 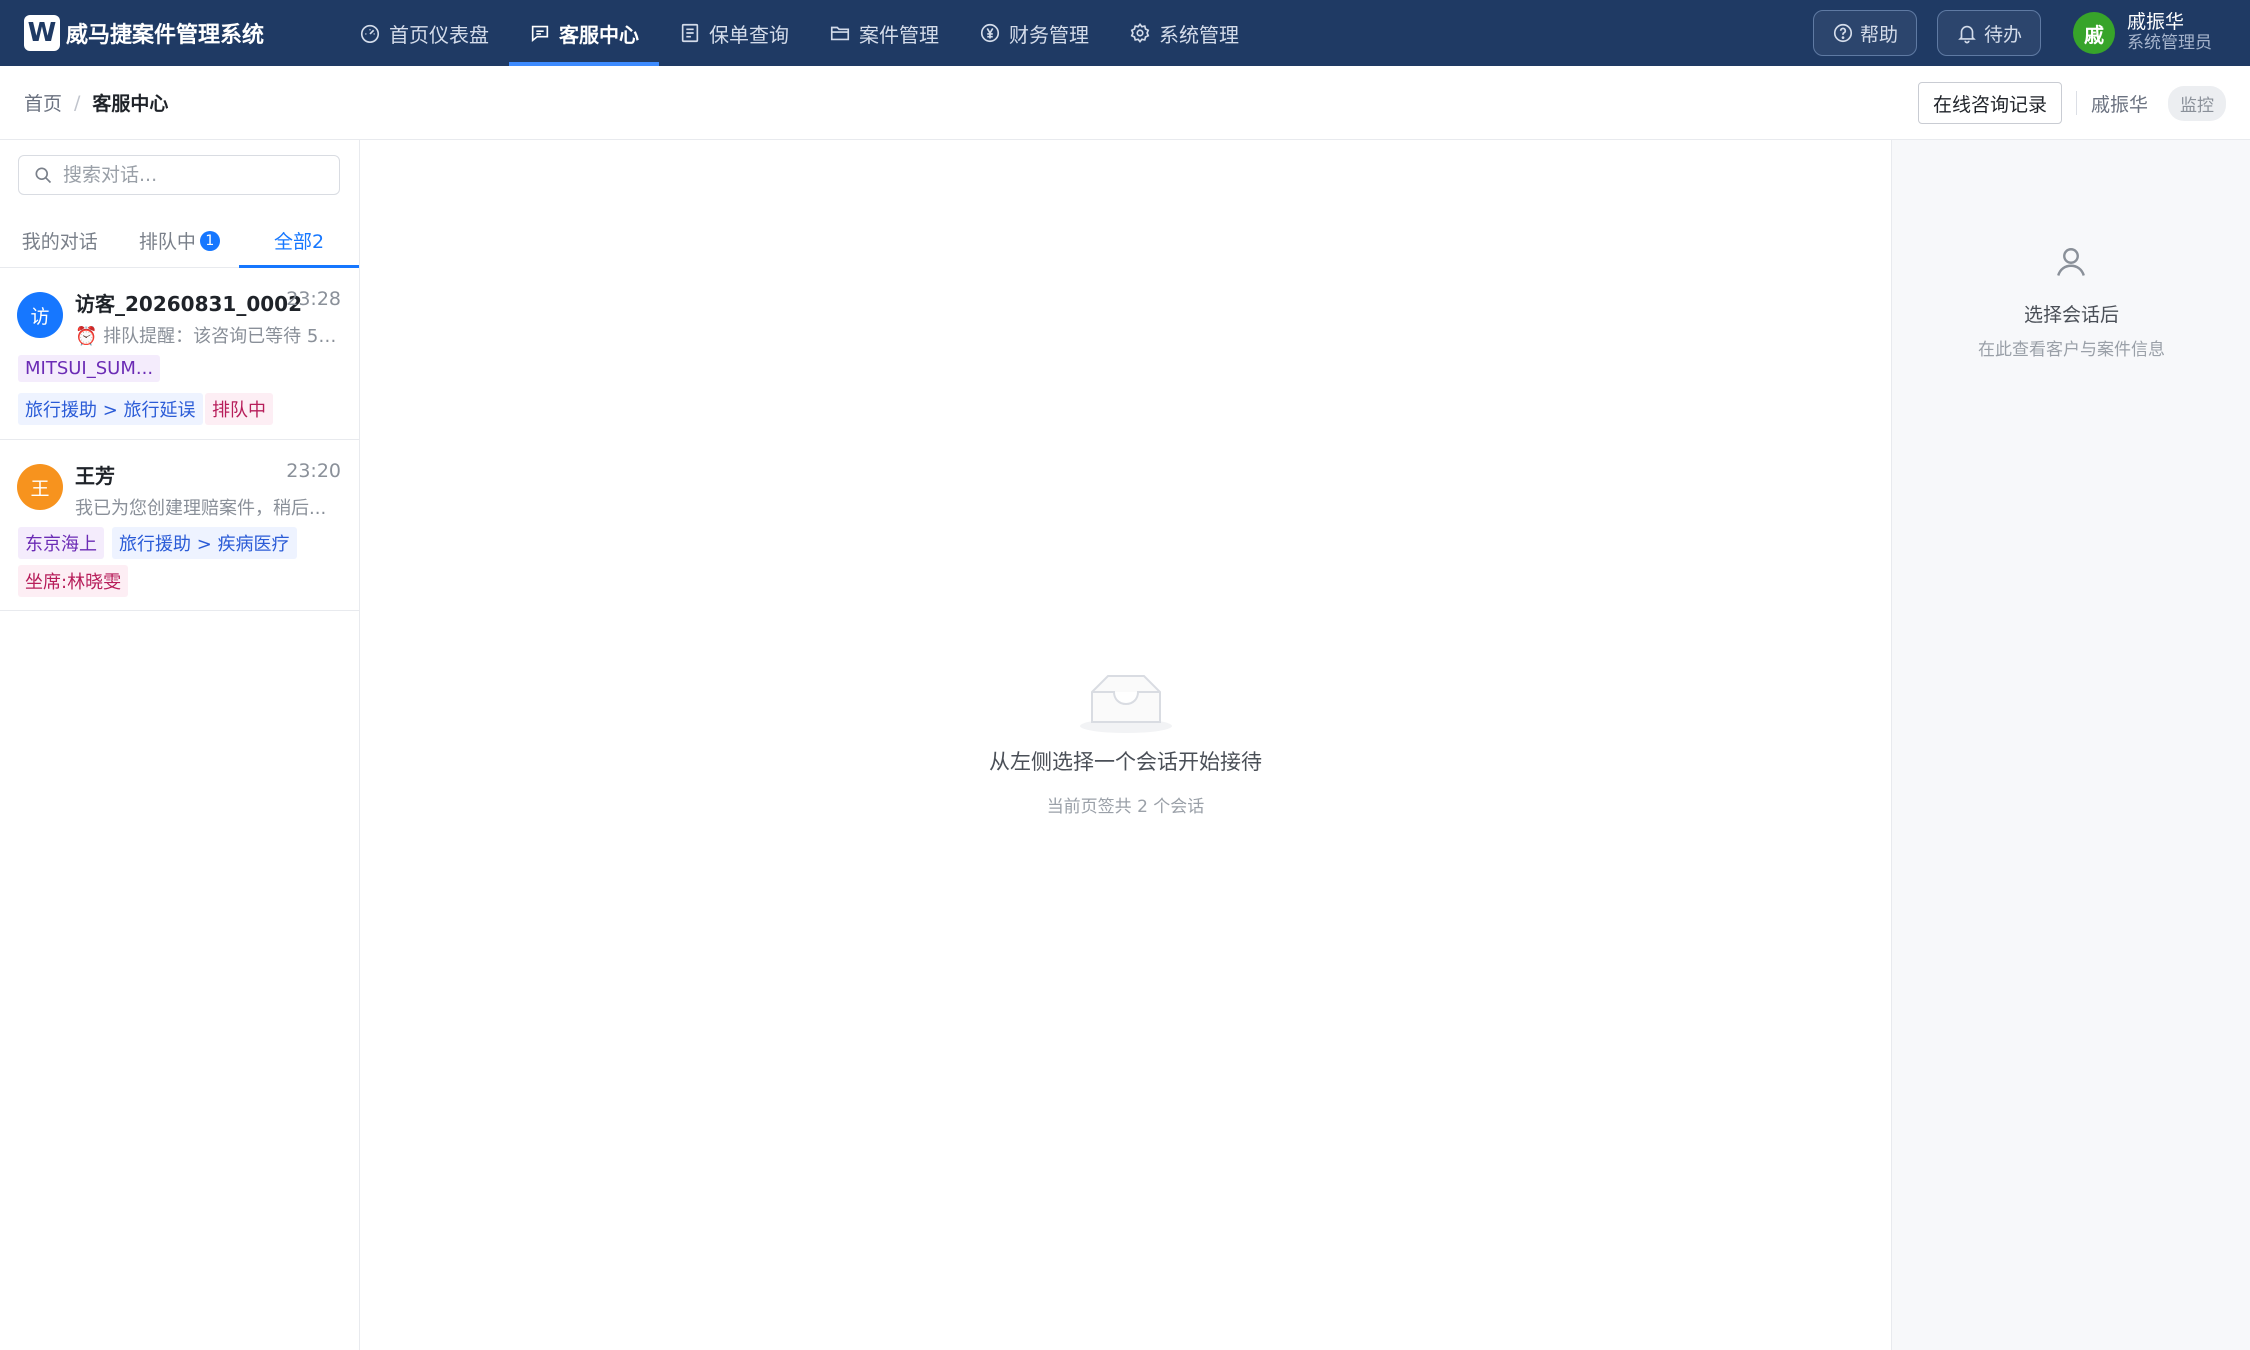 I want to click on avatar: 戚, so click(x=2094, y=33).